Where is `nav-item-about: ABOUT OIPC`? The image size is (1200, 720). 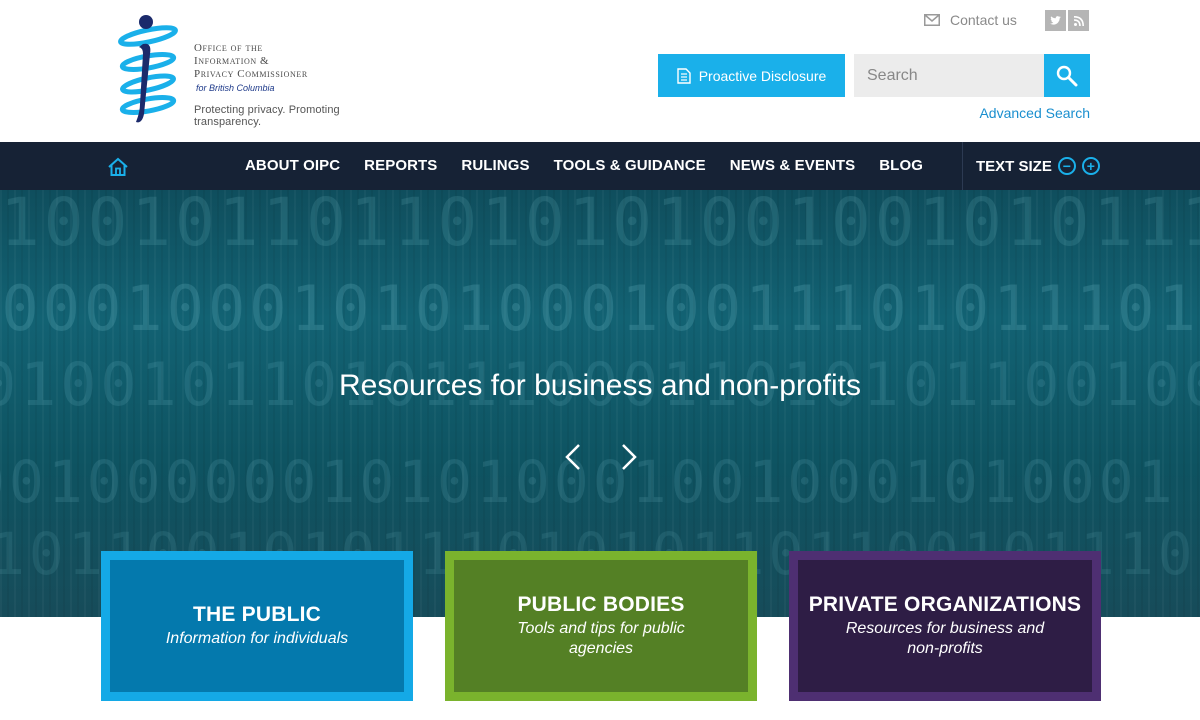
nav-item-about: ABOUT OIPC is located at coordinates (292, 166).